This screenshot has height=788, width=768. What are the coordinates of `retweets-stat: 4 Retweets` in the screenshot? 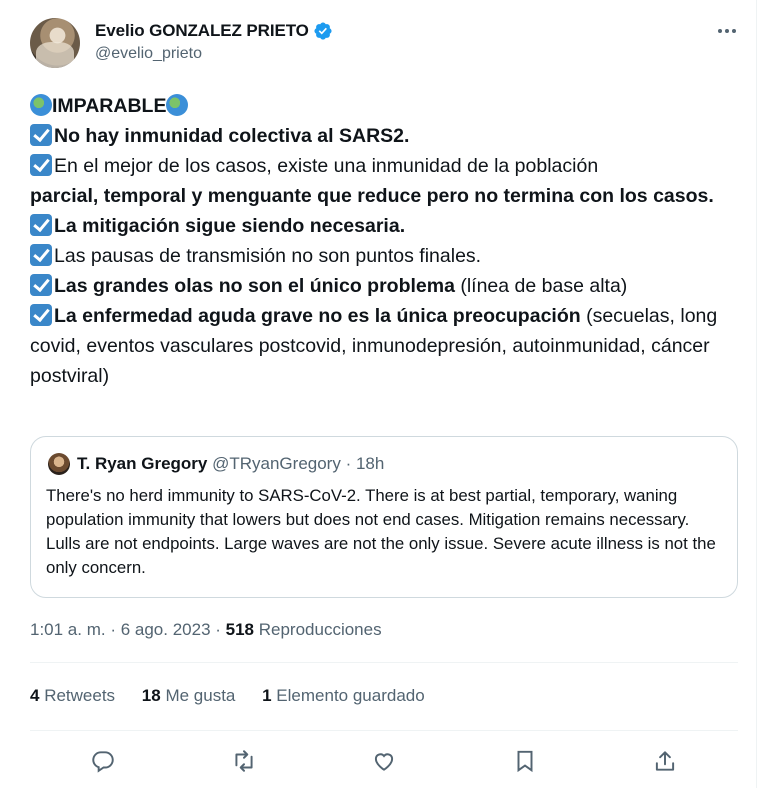 It's located at (72, 695).